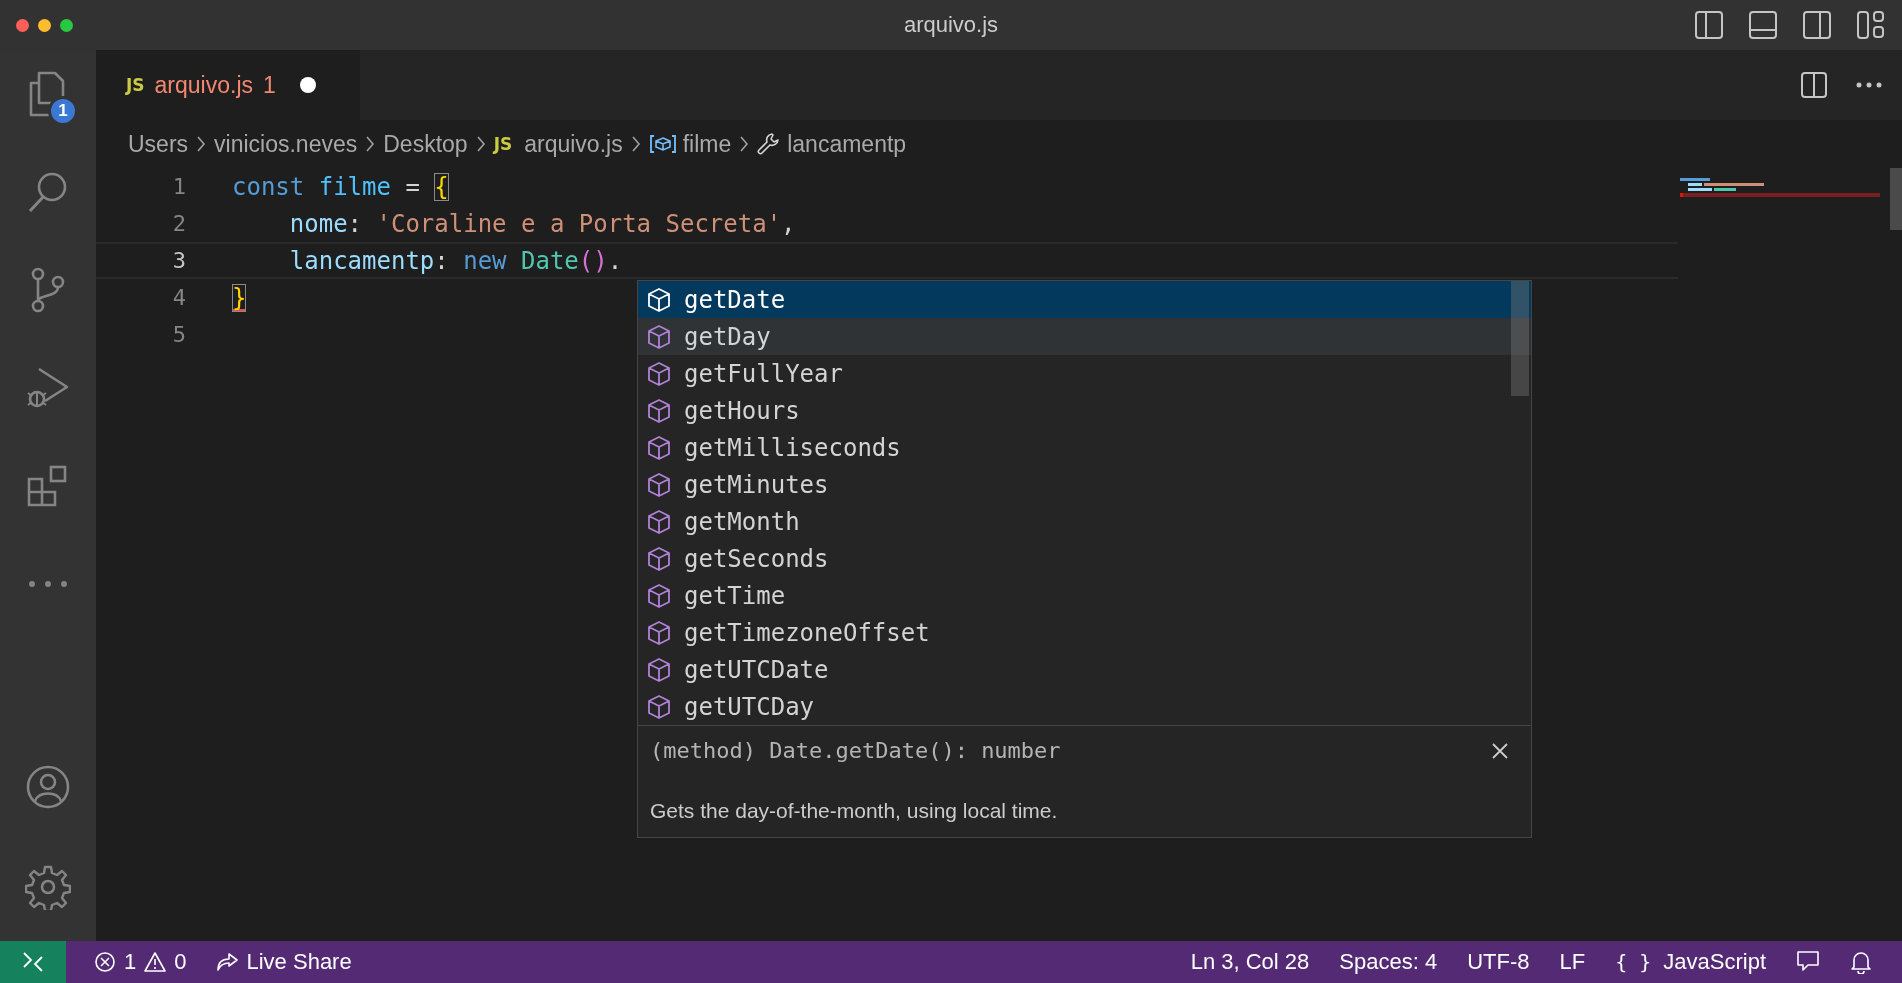 The width and height of the screenshot is (1902, 983). Describe the element at coordinates (1250, 962) in the screenshot. I see `cursor-position: Ln 3, Col 28` at that location.